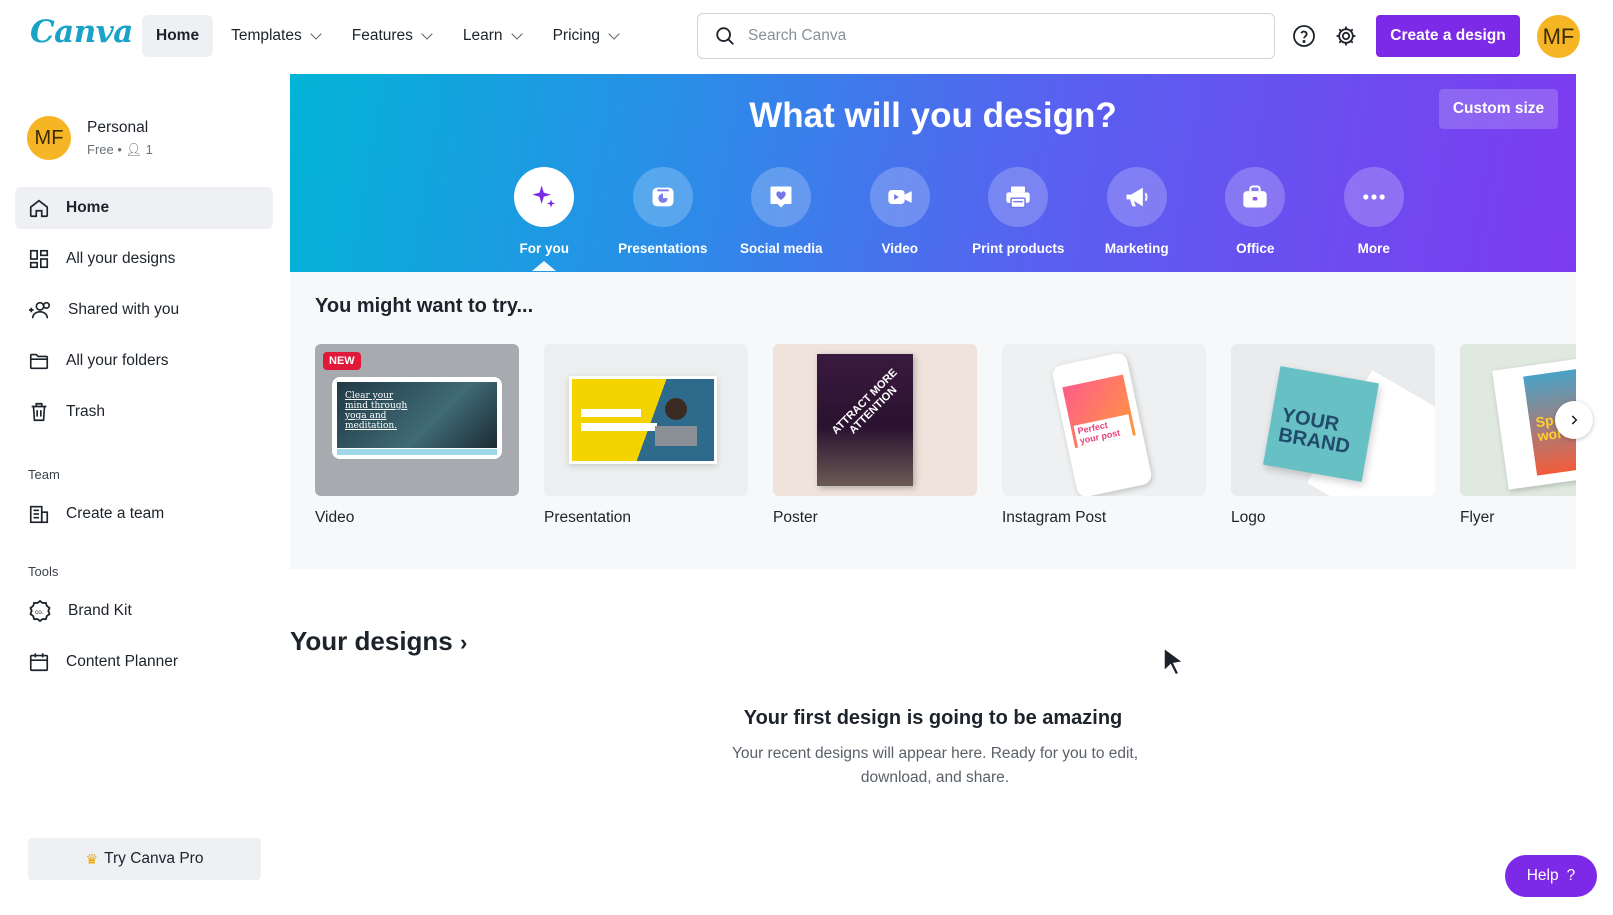  Describe the element at coordinates (1558, 36) in the screenshot. I see `user-avatar: MF` at that location.